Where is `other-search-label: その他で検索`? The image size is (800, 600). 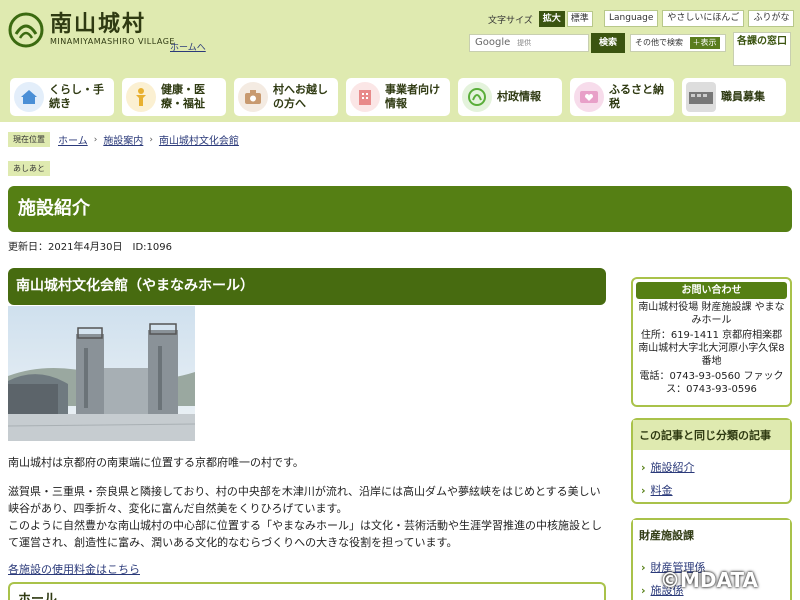 other-search-label: その他で検索 is located at coordinates (659, 42).